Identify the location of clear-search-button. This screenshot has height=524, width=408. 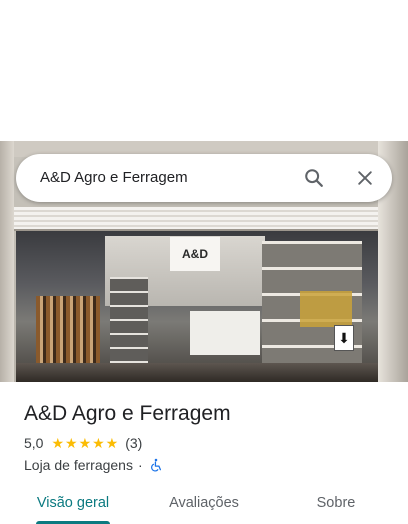
(365, 178).